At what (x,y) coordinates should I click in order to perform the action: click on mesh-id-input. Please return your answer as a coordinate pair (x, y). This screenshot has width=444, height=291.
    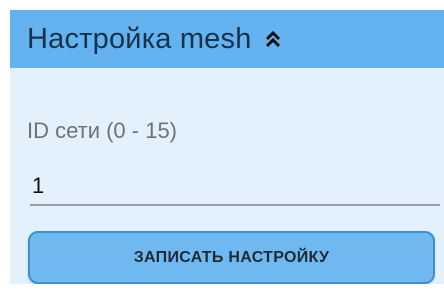
    Looking at the image, I should click on (235, 186).